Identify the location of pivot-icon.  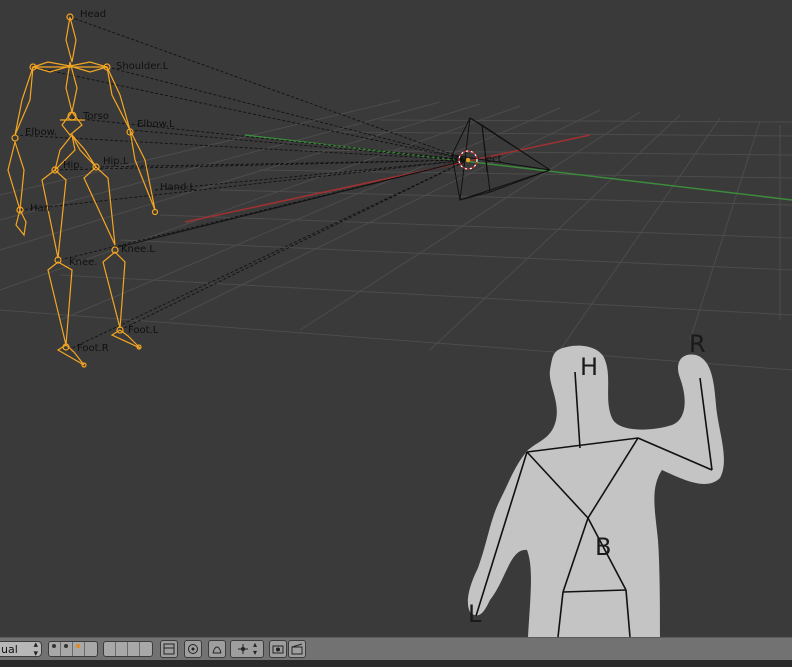
(193, 649).